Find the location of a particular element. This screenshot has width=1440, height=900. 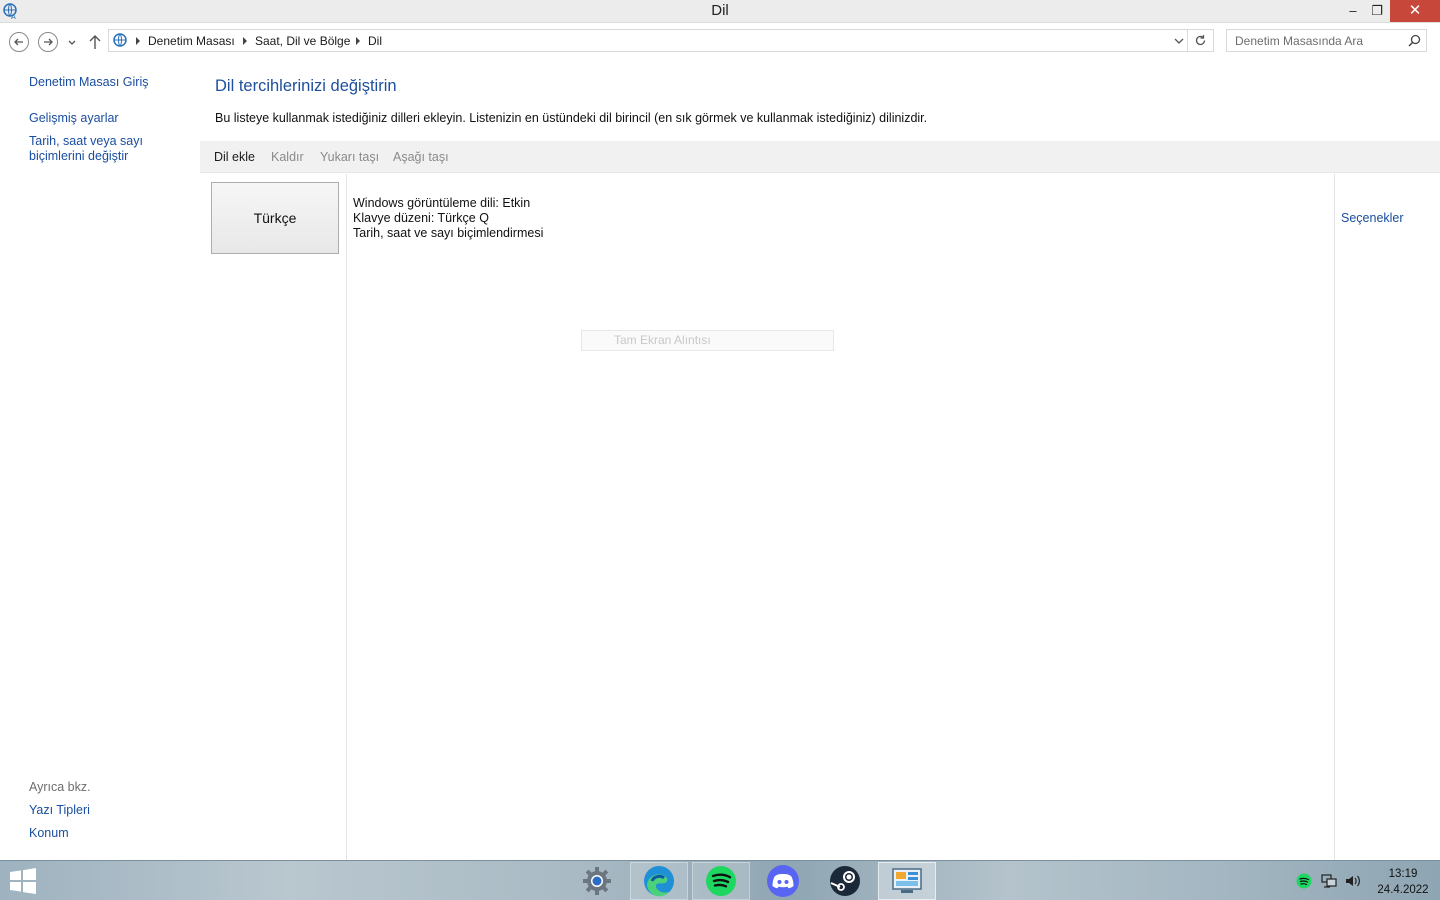

search-box is located at coordinates (1326, 40).